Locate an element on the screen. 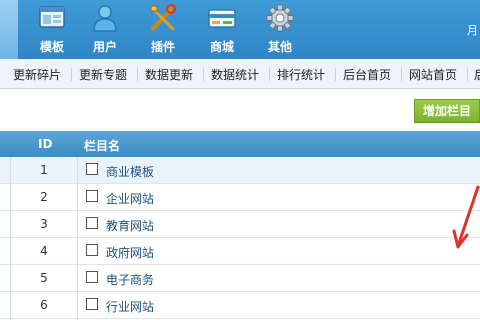 This screenshot has width=480, height=320. submenu-site-home: 网站首页 is located at coordinates (433, 74).